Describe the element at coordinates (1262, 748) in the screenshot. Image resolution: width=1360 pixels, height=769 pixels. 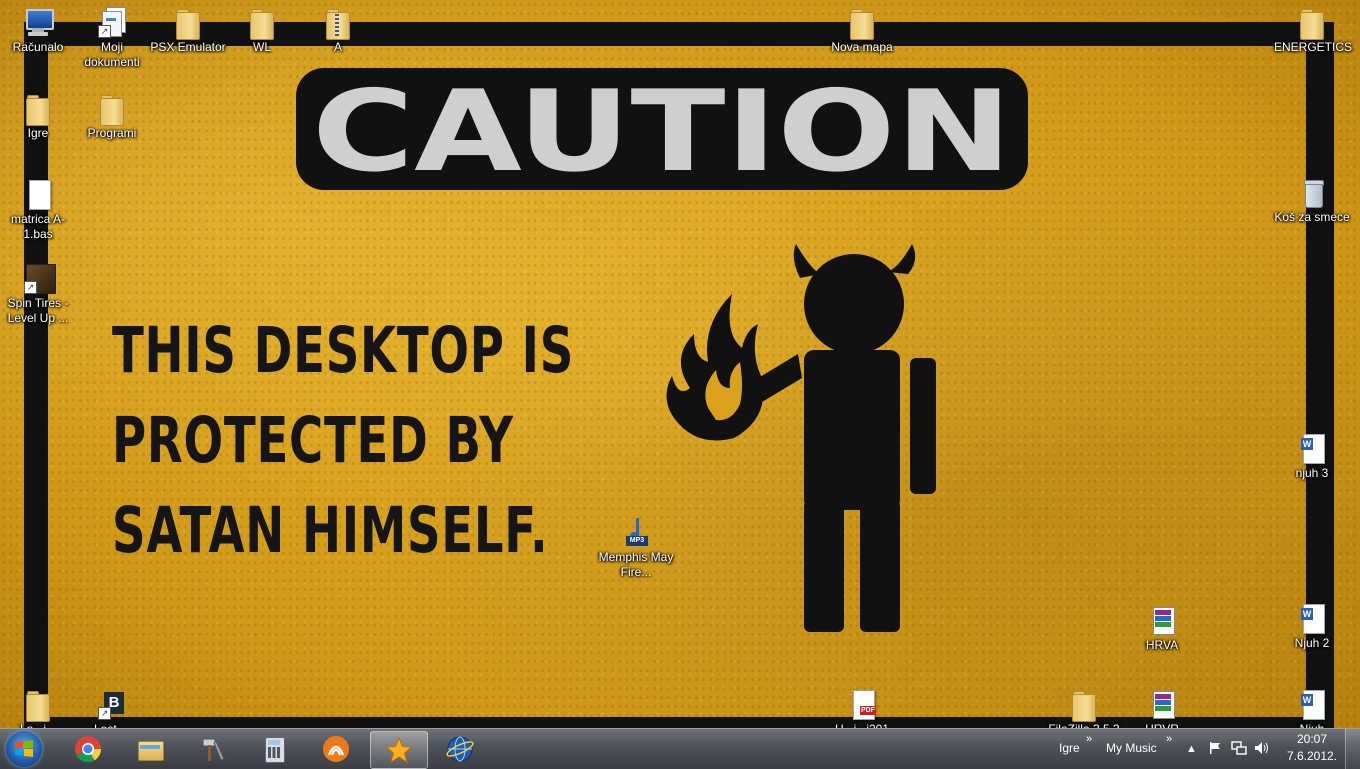
I see `volume-icon` at that location.